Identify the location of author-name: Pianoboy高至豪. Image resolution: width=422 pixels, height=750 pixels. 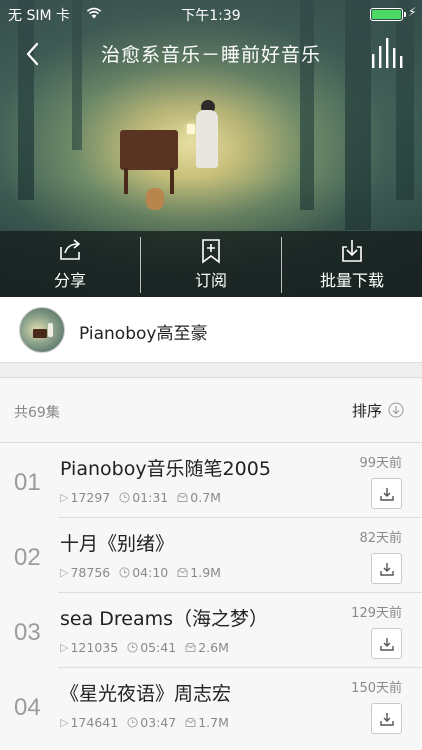
(143, 334).